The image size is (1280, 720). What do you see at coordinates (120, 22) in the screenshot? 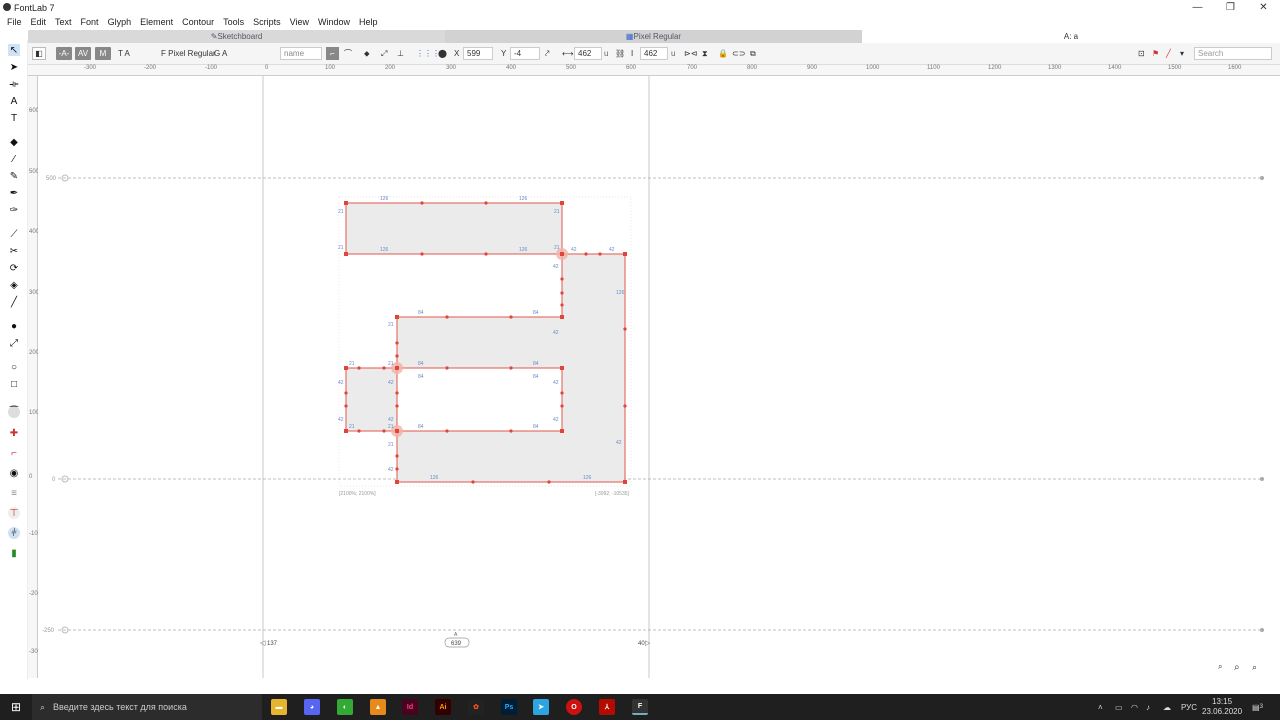
I see `menu-glyph: Glyph` at bounding box center [120, 22].